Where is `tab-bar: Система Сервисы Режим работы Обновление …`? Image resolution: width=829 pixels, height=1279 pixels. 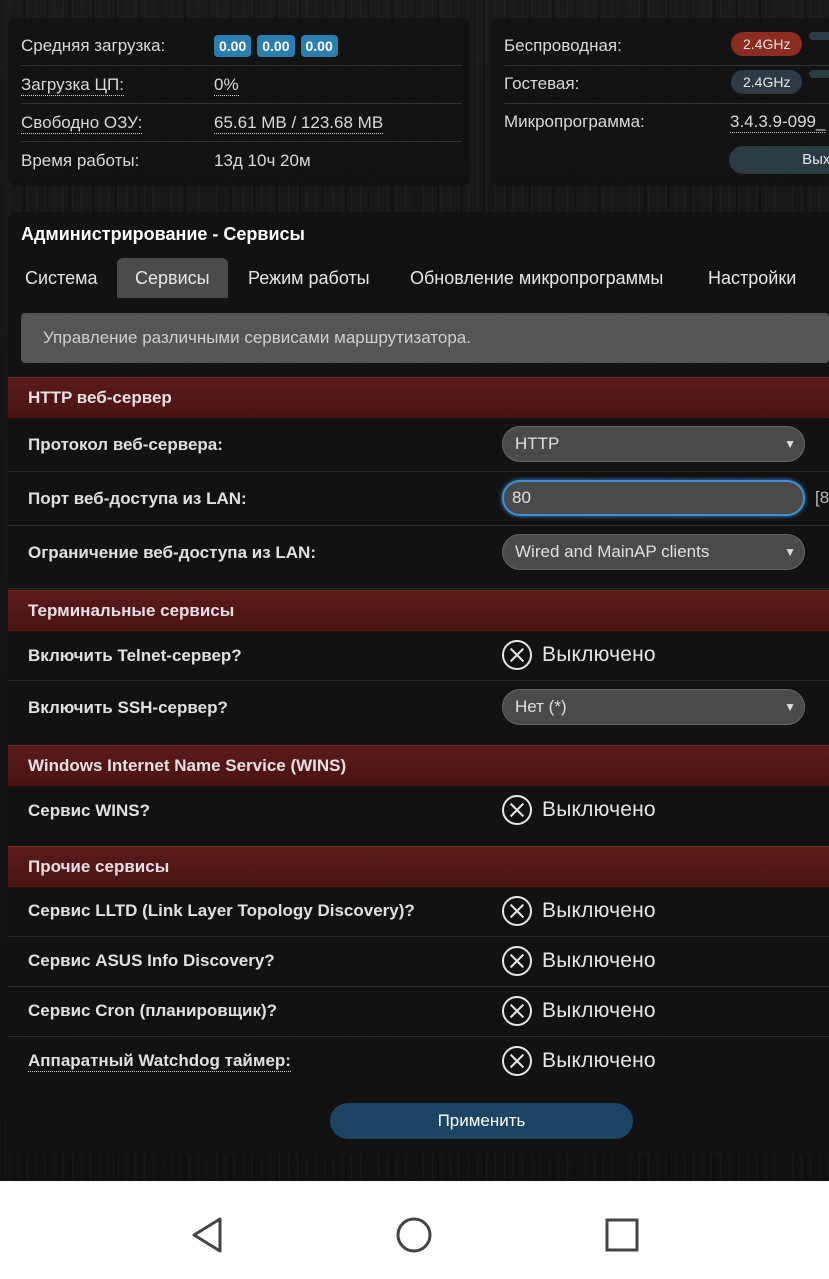 tab-bar: Система Сервисы Режим работы Обновление … is located at coordinates (418, 279).